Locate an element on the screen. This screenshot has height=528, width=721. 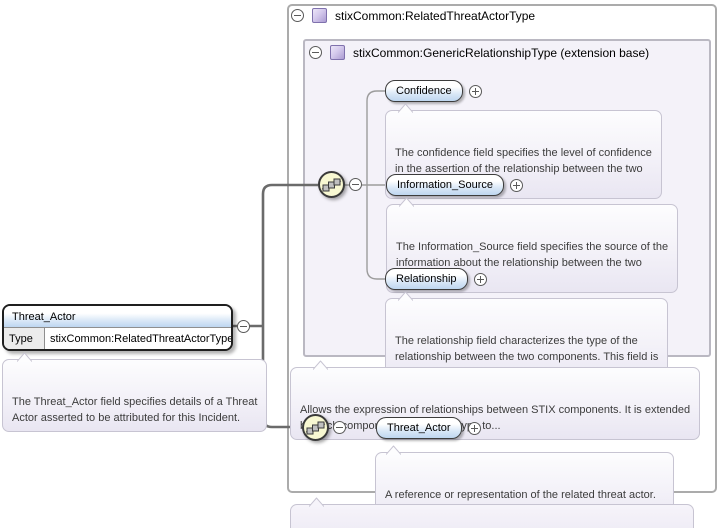
extension-sequence-group is located at coordinates (324, 427).